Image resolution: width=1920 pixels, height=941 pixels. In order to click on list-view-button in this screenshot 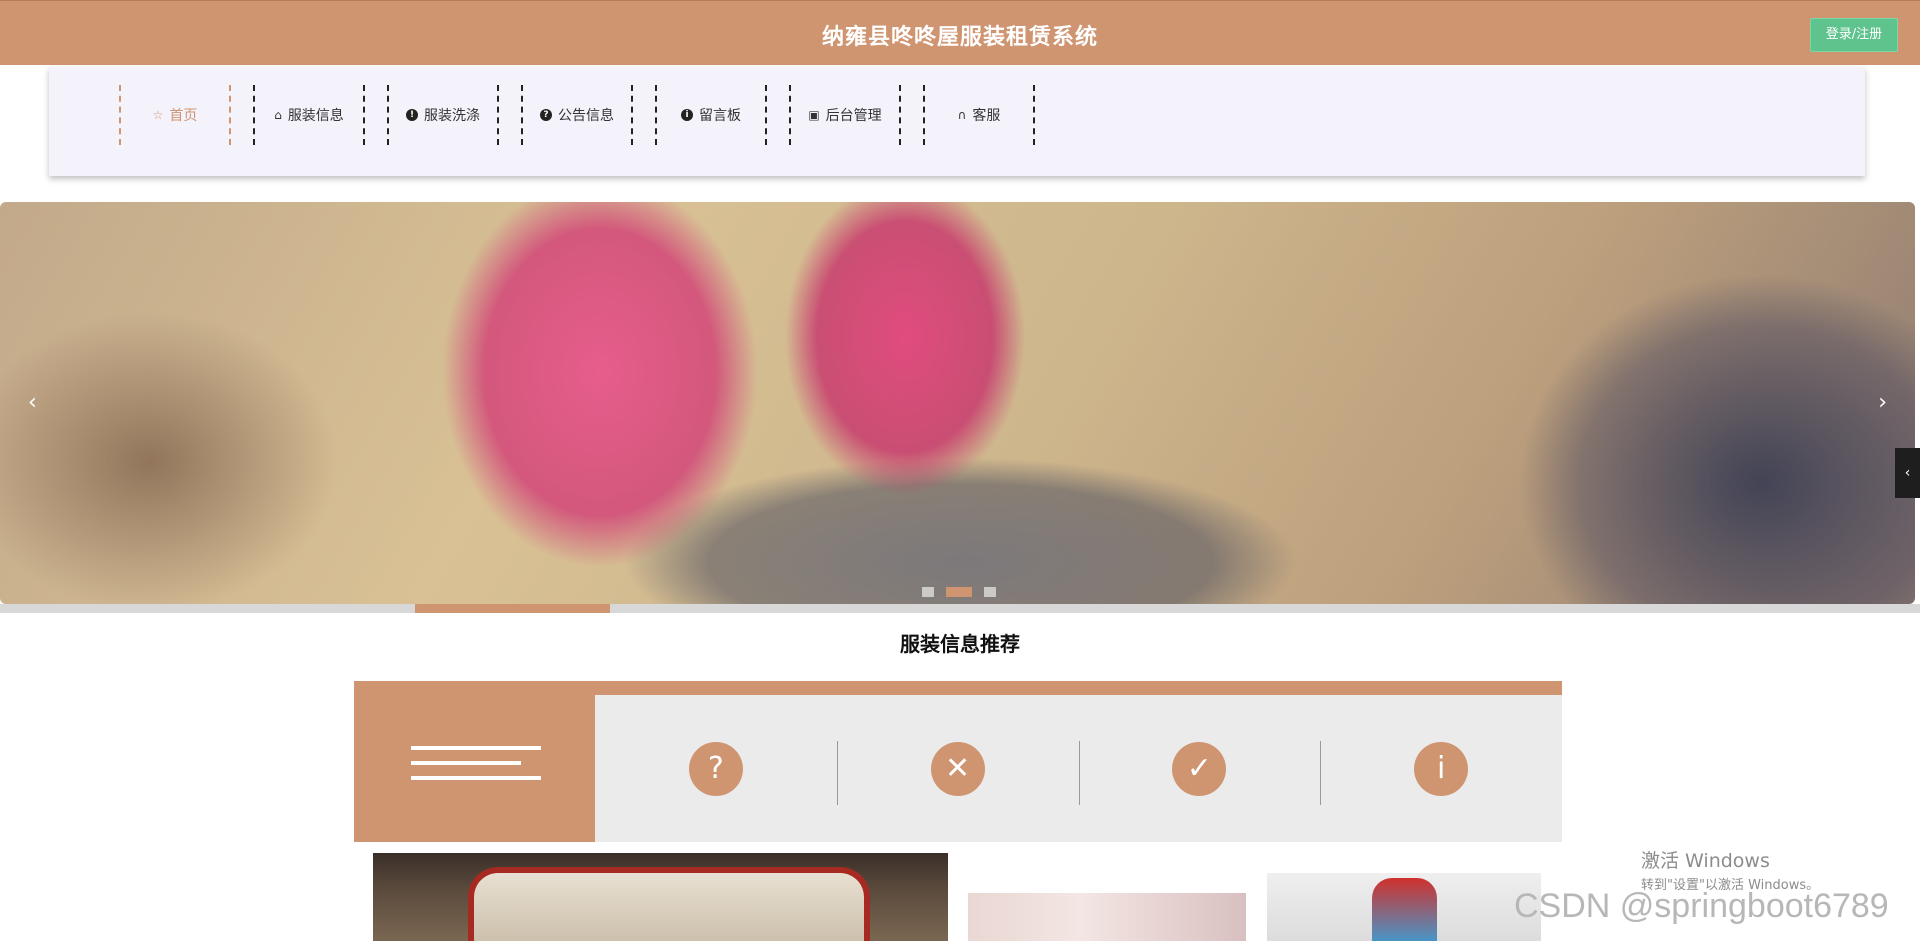, I will do `click(474, 761)`.